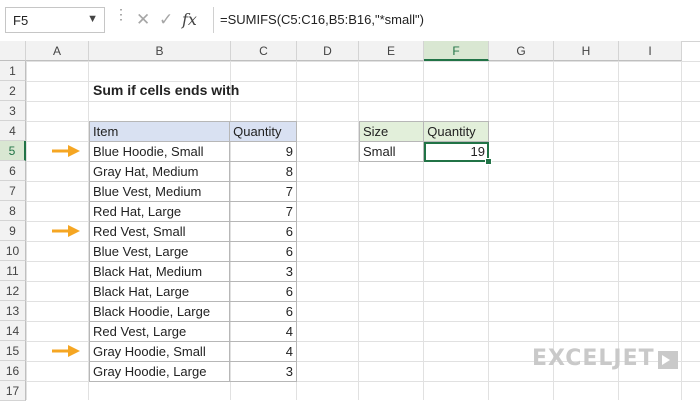 This screenshot has width=700, height=401. Describe the element at coordinates (159, 191) in the screenshot. I see `item-cell: Blue Vest, Medium` at that location.